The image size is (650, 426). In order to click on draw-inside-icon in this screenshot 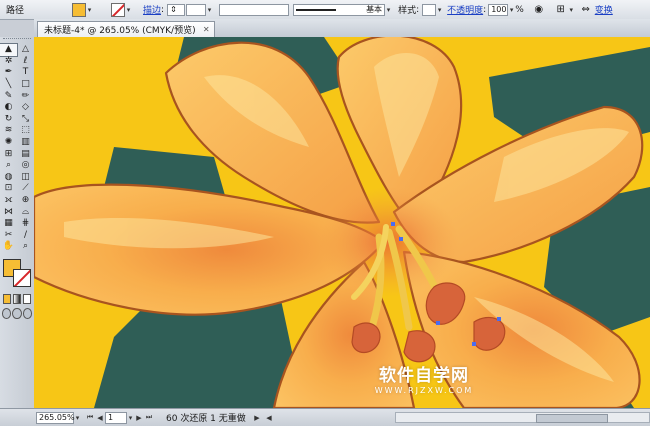, I will do `click(27, 313)`.